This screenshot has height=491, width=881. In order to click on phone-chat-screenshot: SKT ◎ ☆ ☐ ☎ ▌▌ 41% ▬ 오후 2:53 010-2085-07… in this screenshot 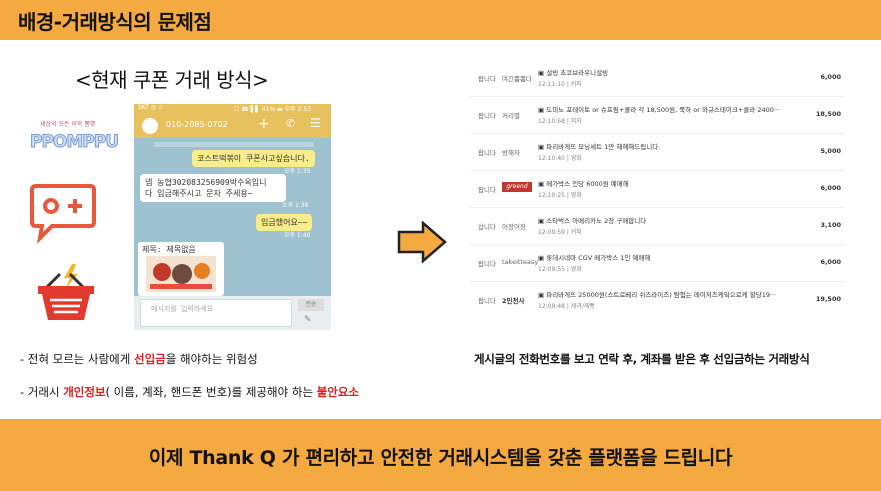, I will do `click(232, 217)`.